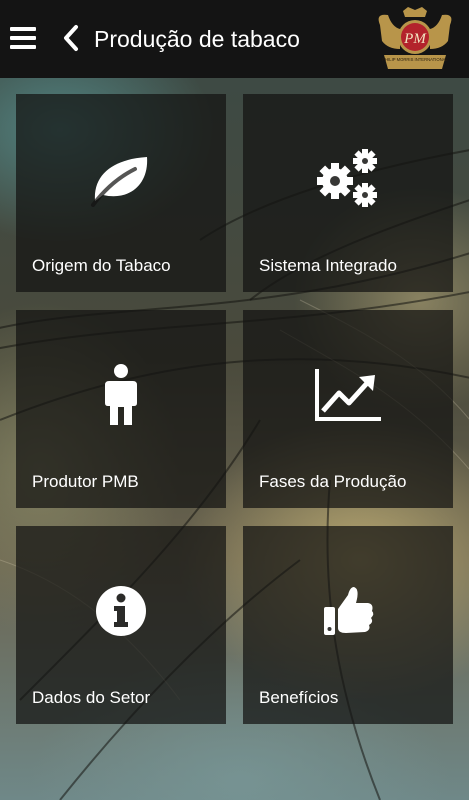 This screenshot has height=800, width=469. What do you see at coordinates (23, 38) in the screenshot?
I see `hamburger-menu-icon` at bounding box center [23, 38].